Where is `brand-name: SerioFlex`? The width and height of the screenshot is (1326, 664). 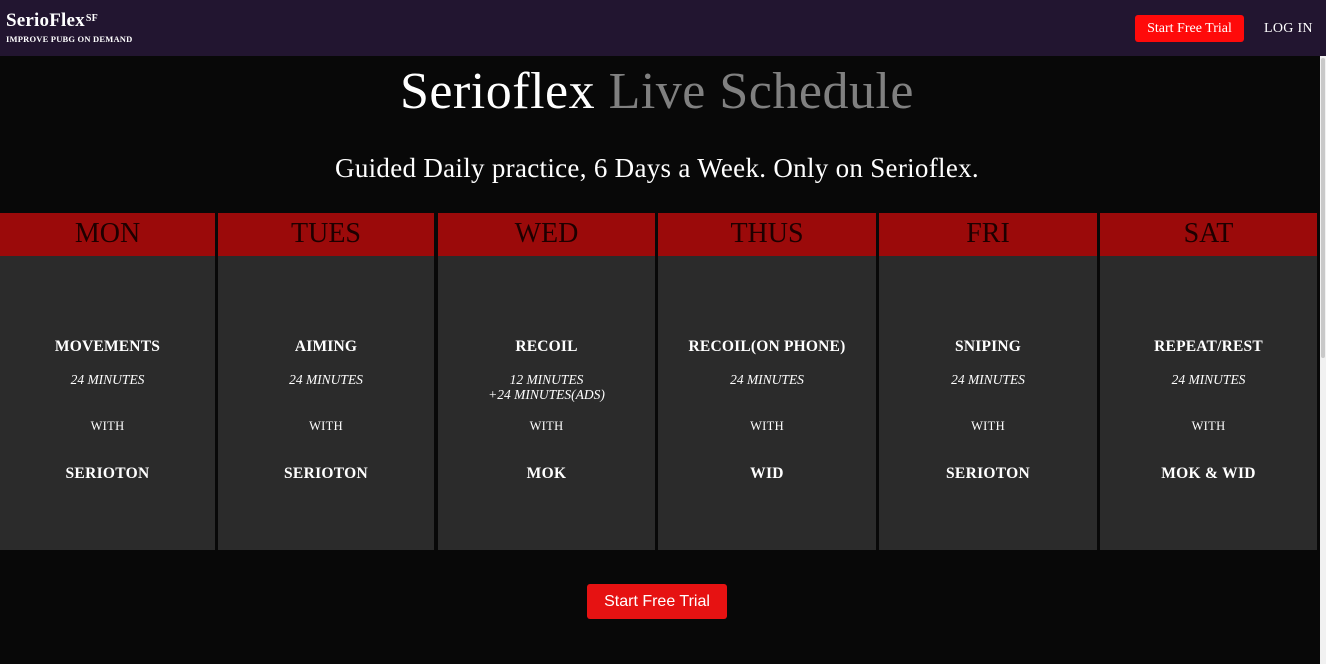 brand-name: SerioFlex is located at coordinates (45, 20).